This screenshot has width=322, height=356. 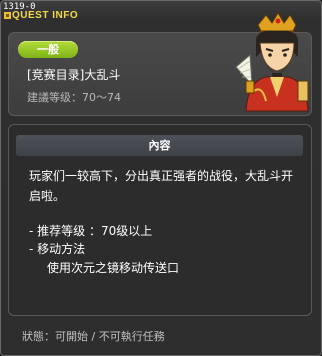 I want to click on quest-type-badge: 一般, so click(x=48, y=49).